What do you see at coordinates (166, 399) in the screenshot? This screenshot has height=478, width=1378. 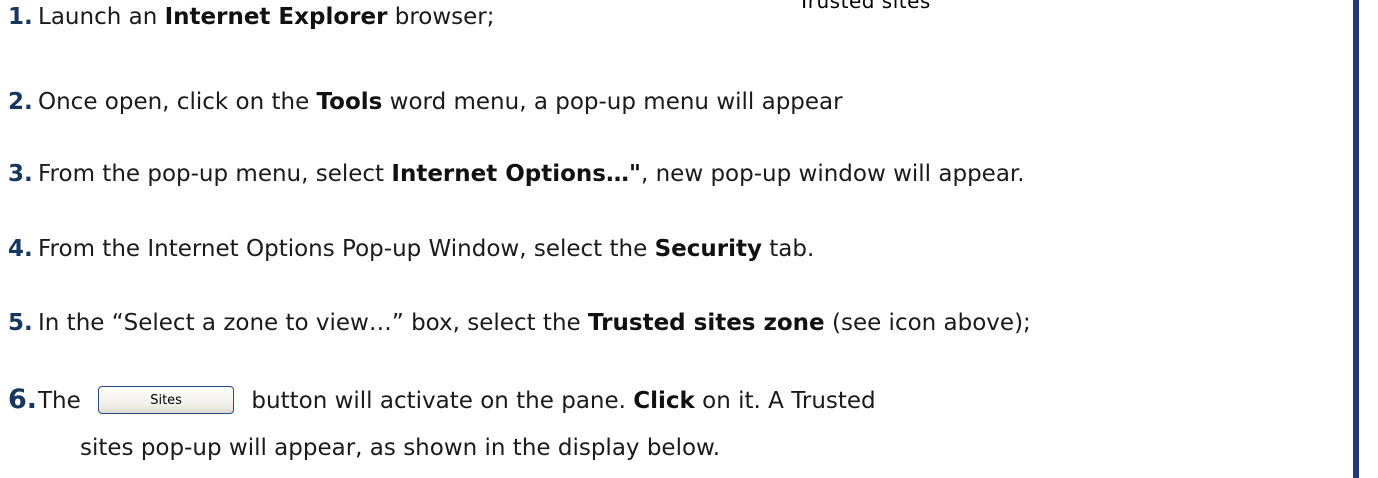 I see `sites-button: Sites` at bounding box center [166, 399].